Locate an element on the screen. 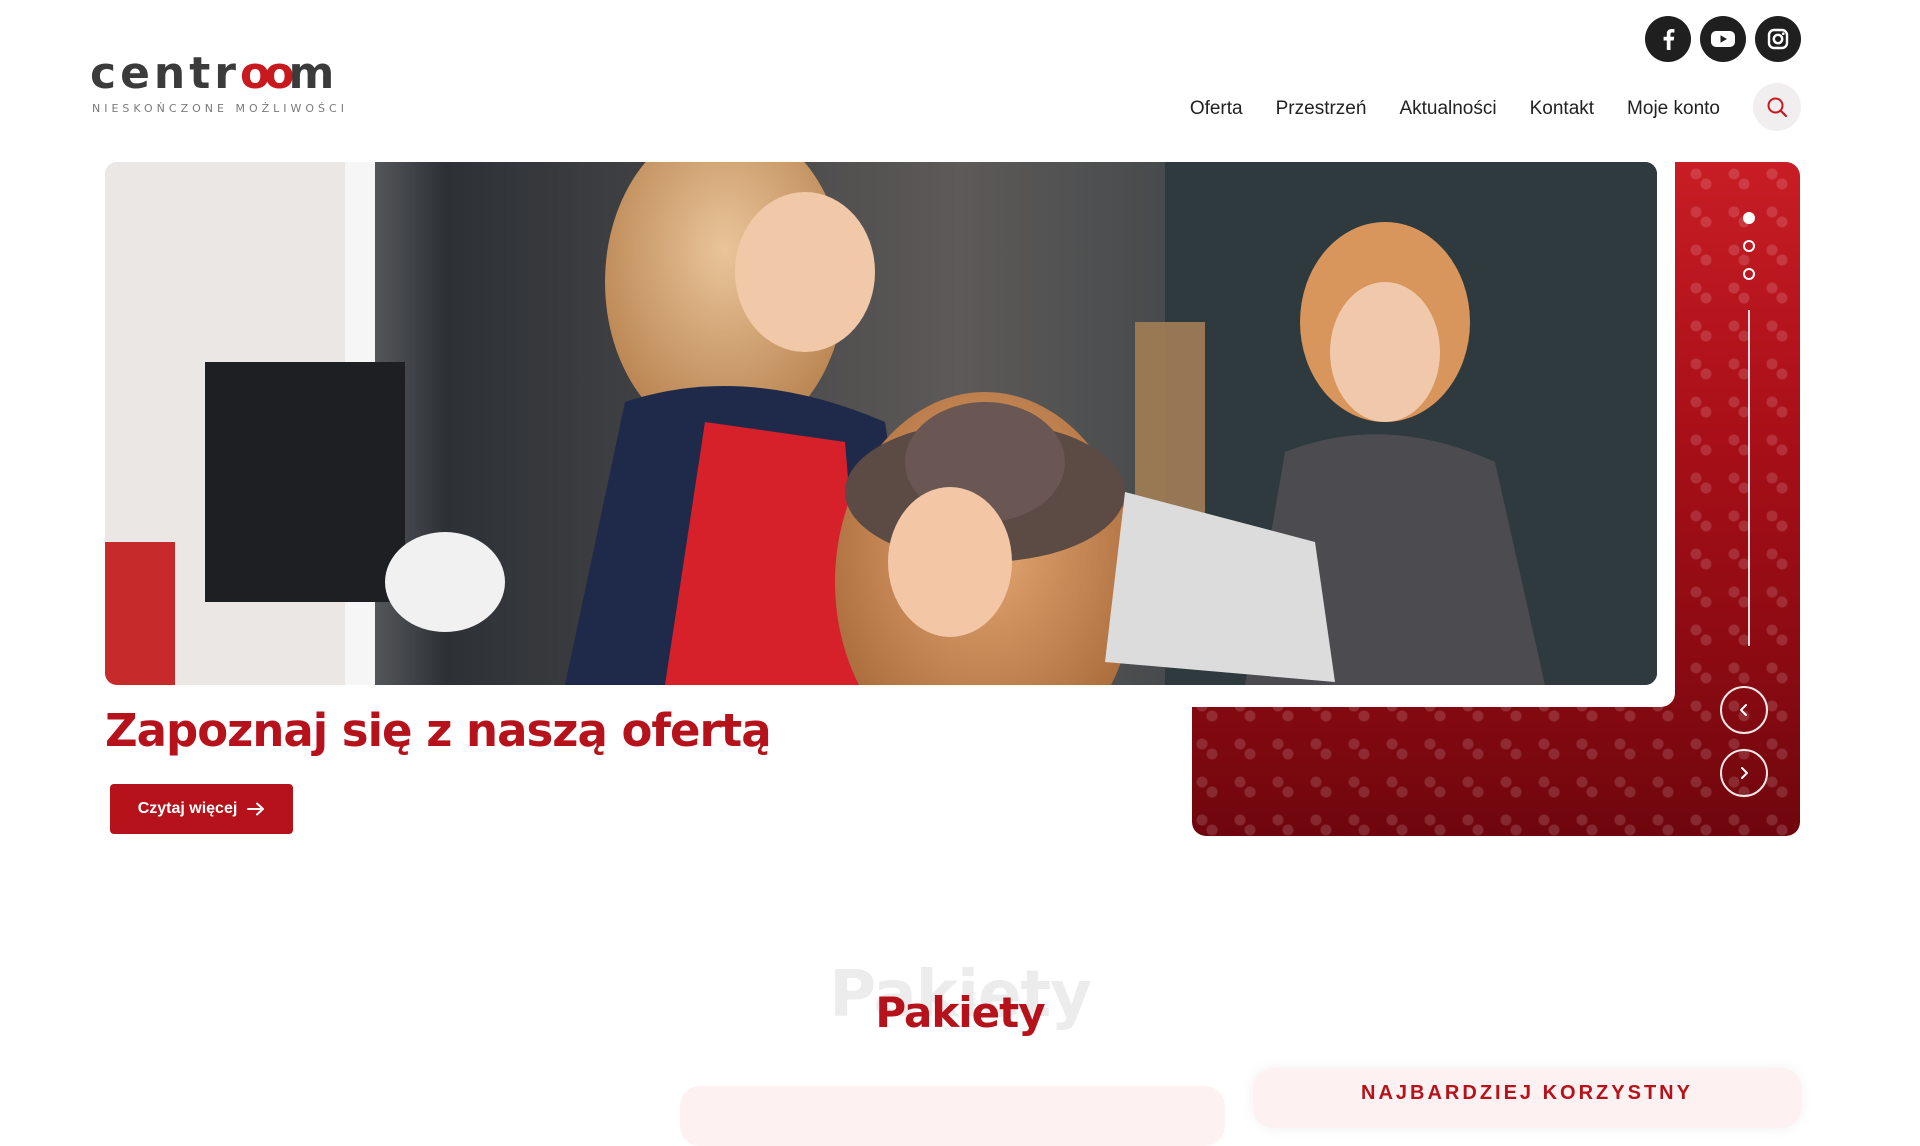 The width and height of the screenshot is (1920, 1146). youtube-button is located at coordinates (1723, 39).